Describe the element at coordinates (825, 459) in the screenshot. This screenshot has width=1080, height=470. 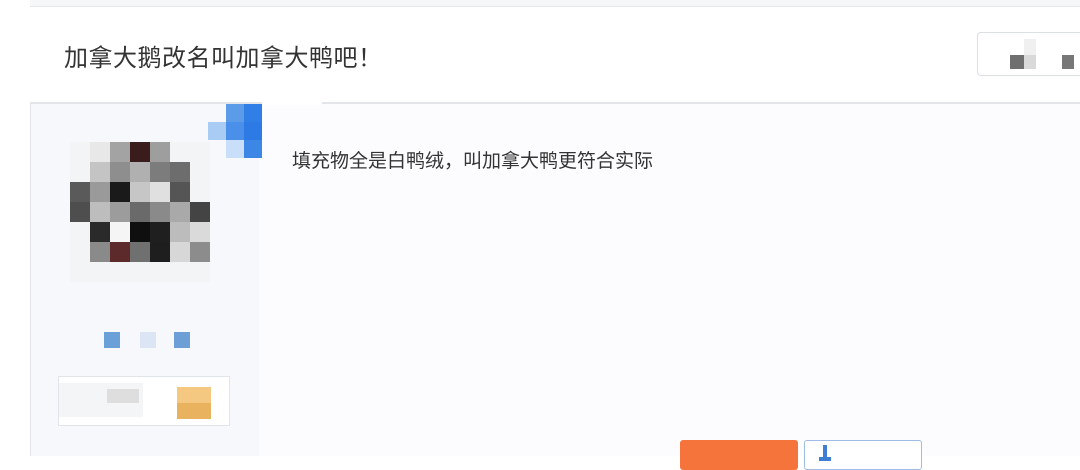
I see `share-icon-base` at that location.